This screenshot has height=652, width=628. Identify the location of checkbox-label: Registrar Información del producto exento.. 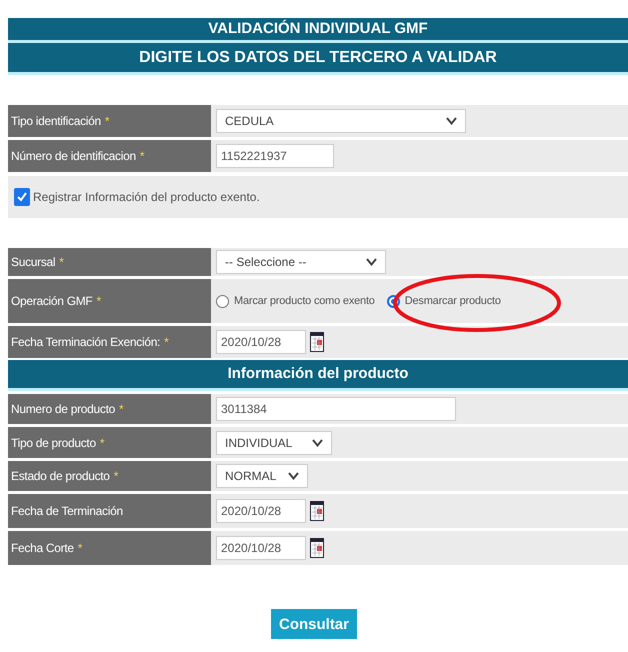
(146, 197).